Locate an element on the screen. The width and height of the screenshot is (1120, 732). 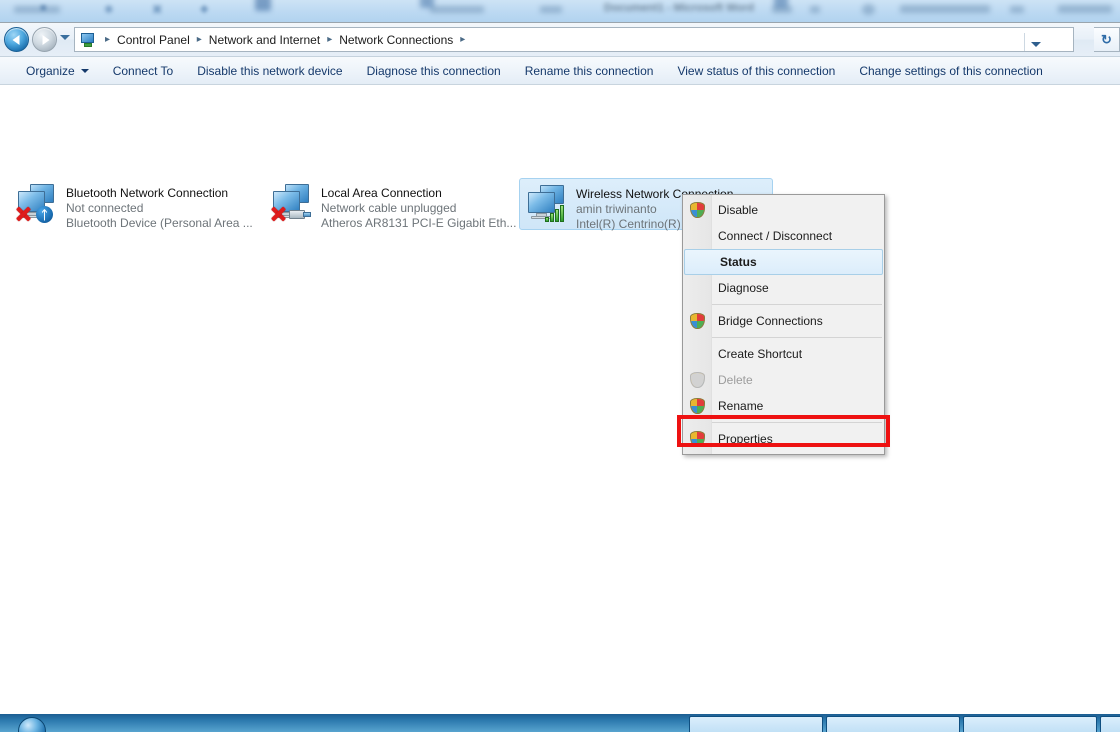
ethernet-plug-icon is located at coordinates (300, 214).